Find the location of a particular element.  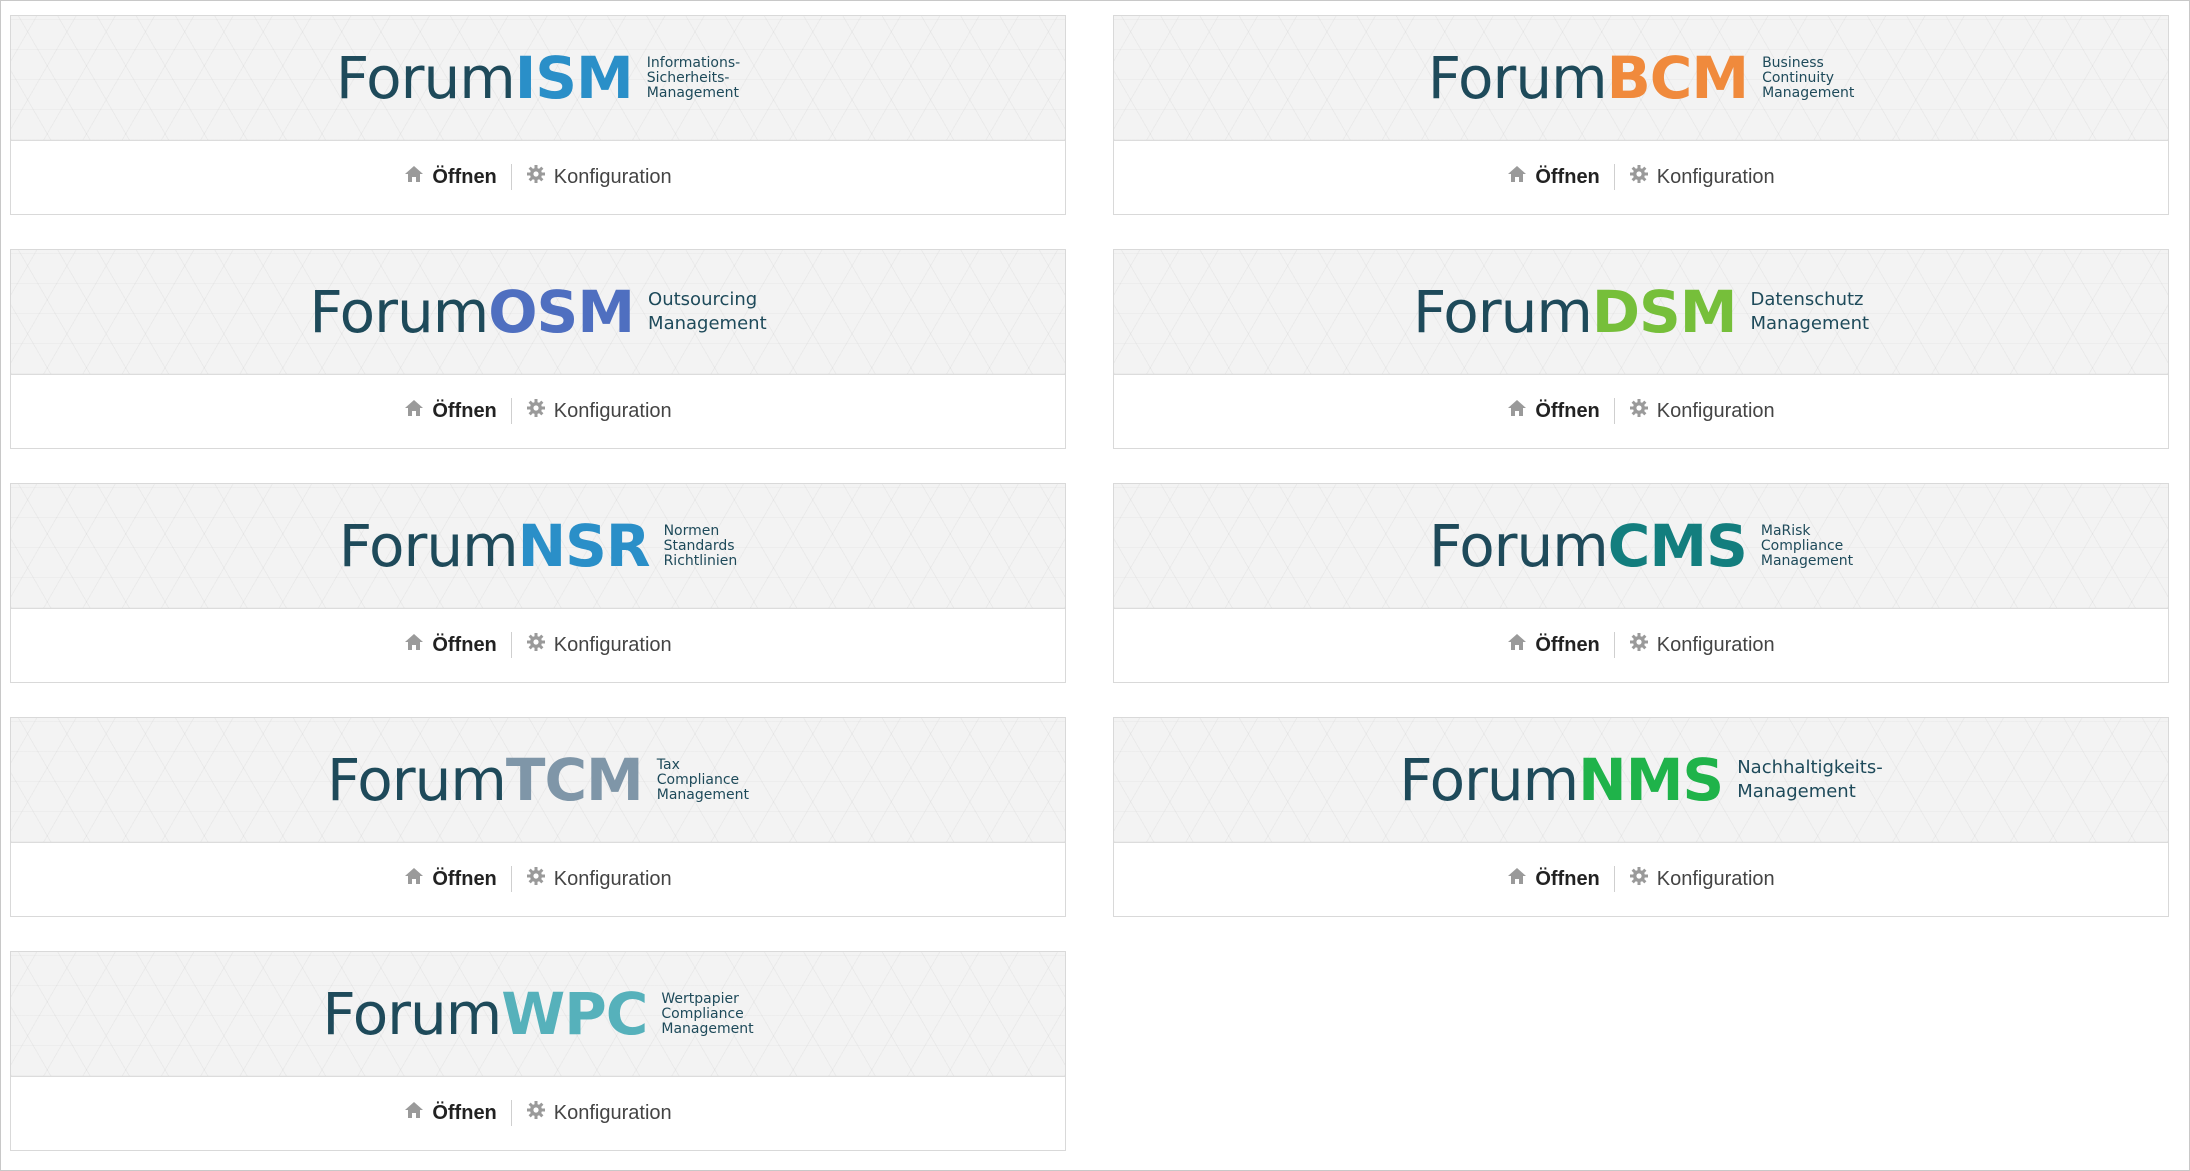

product-logo: ForumOSM Outsourcing Management is located at coordinates (537, 312).